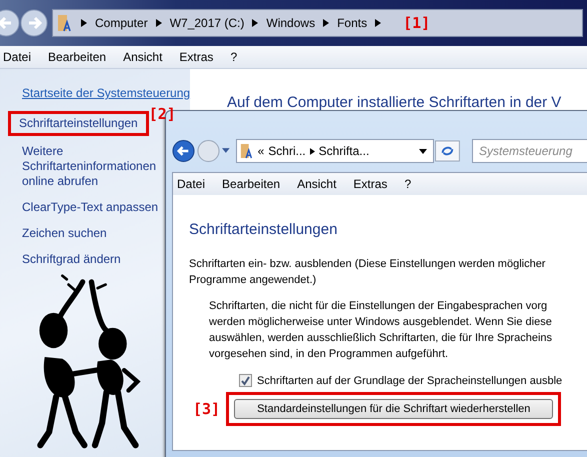 This screenshot has height=457, width=587. I want to click on page-heading: Auf dem Computer installierte Schriftarten in der V, so click(394, 102).